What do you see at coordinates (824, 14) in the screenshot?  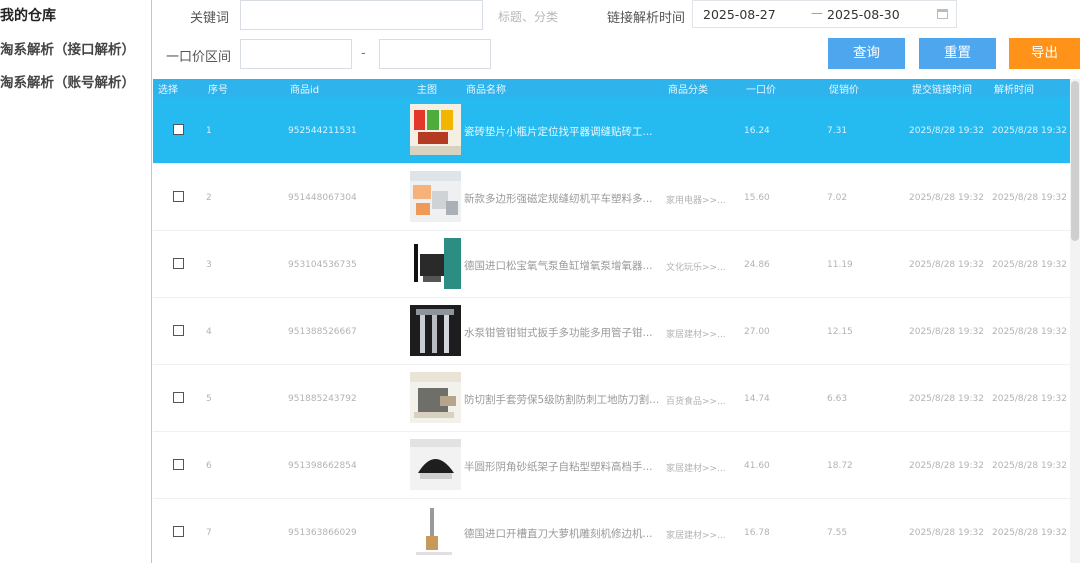 I see `date-range-picker: 2025-08-27 — 2025-08-30` at bounding box center [824, 14].